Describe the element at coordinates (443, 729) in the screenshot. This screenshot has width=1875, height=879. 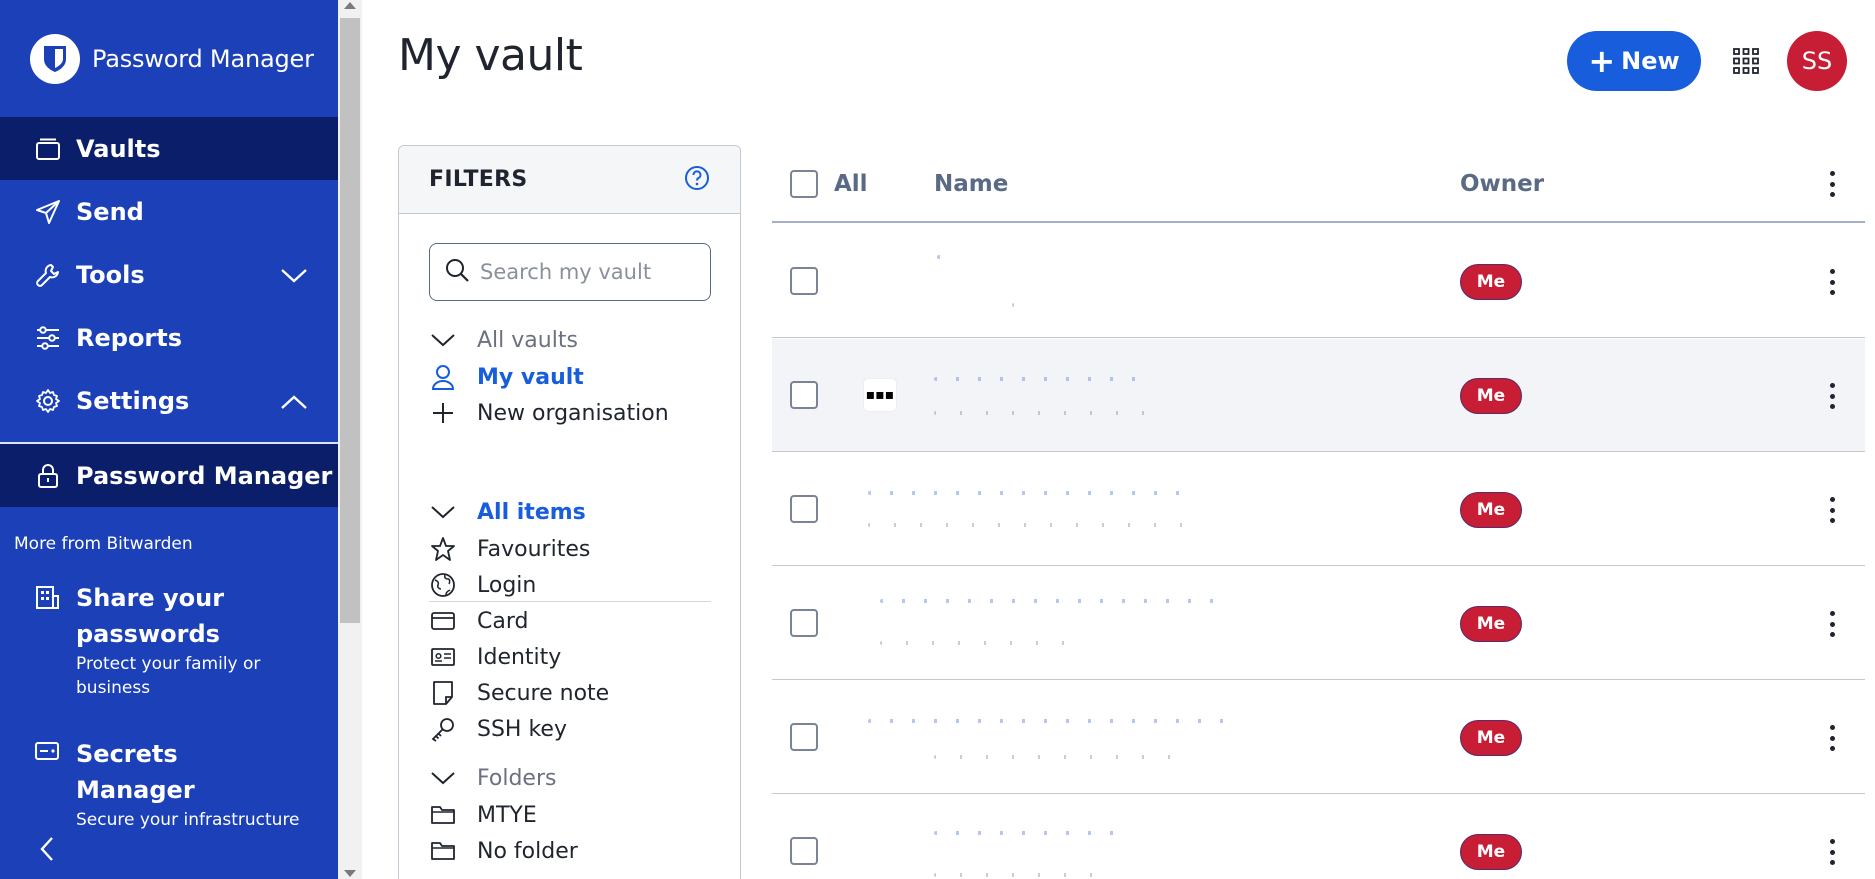
I see `key-icon` at that location.